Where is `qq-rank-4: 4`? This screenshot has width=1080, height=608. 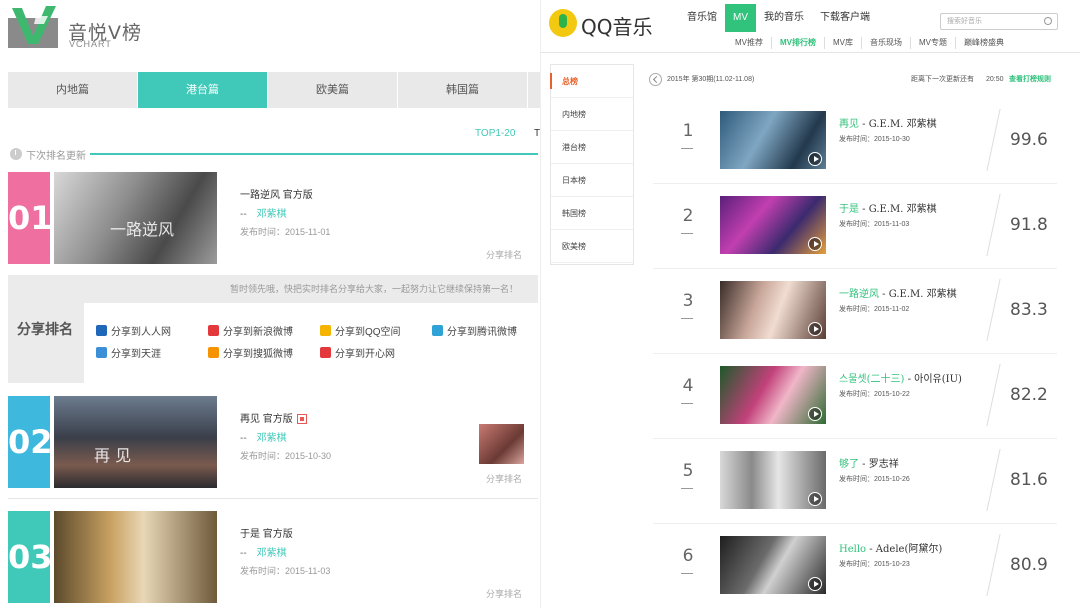
qq-rank-4: 4 is located at coordinates (688, 386).